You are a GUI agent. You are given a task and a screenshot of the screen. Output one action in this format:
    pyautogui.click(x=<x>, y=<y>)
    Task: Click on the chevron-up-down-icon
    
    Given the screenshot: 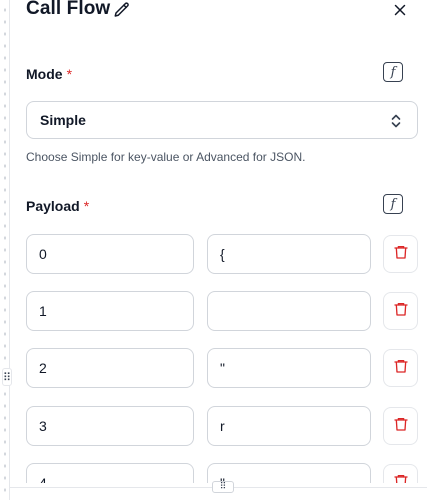 What is the action you would take?
    pyautogui.click(x=396, y=121)
    